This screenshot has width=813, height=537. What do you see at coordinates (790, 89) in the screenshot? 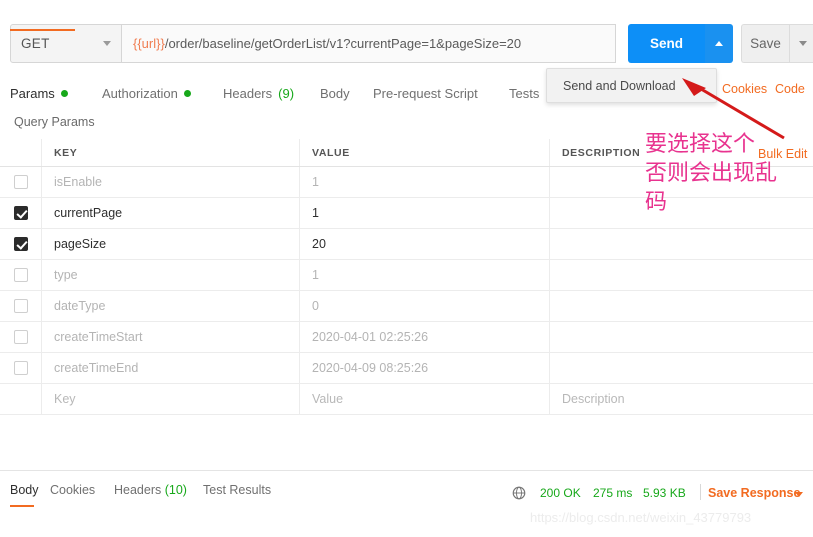
I see `link-code: Code` at bounding box center [790, 89].